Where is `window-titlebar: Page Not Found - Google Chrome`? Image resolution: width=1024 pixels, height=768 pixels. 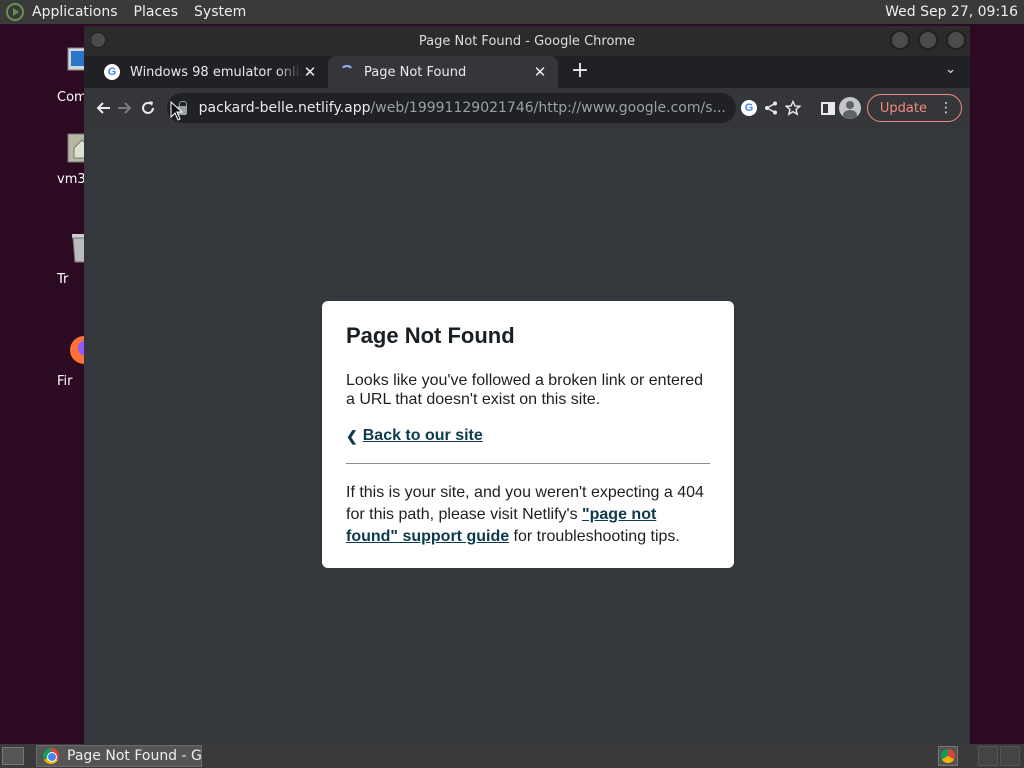 window-titlebar: Page Not Found - Google Chrome is located at coordinates (527, 41).